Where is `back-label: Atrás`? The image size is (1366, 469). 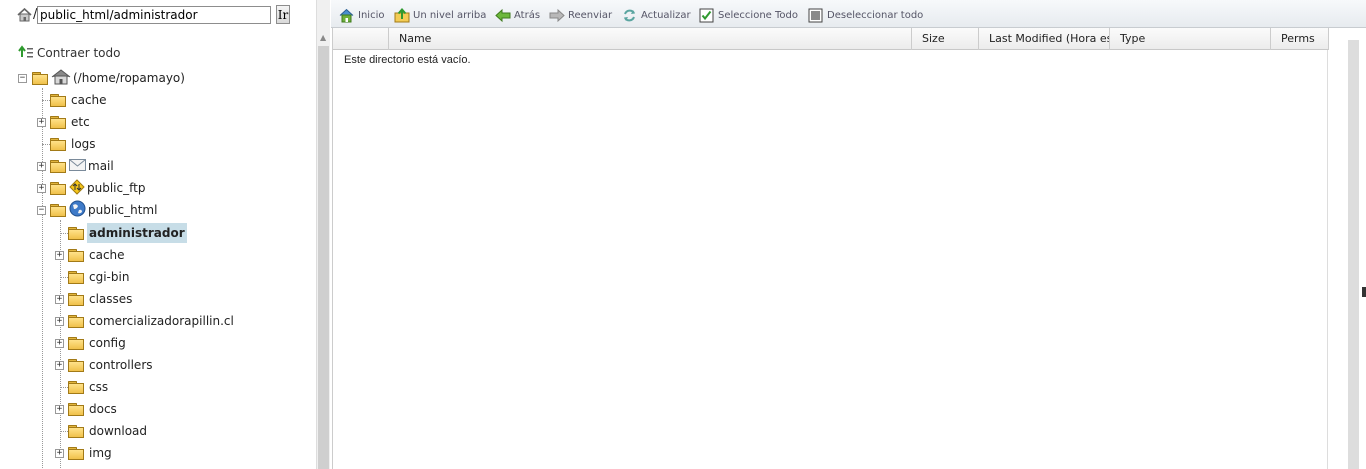 back-label: Atrás is located at coordinates (527, 15).